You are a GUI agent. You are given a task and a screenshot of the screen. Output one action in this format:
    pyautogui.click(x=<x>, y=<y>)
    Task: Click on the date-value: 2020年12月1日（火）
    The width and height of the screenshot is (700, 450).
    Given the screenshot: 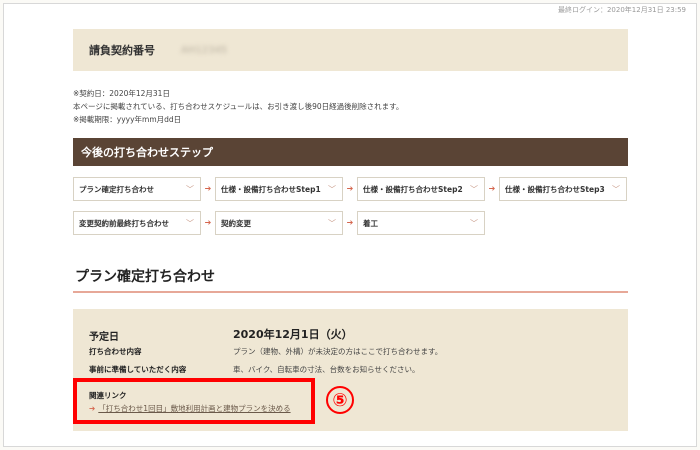 What is the action you would take?
    pyautogui.click(x=293, y=334)
    